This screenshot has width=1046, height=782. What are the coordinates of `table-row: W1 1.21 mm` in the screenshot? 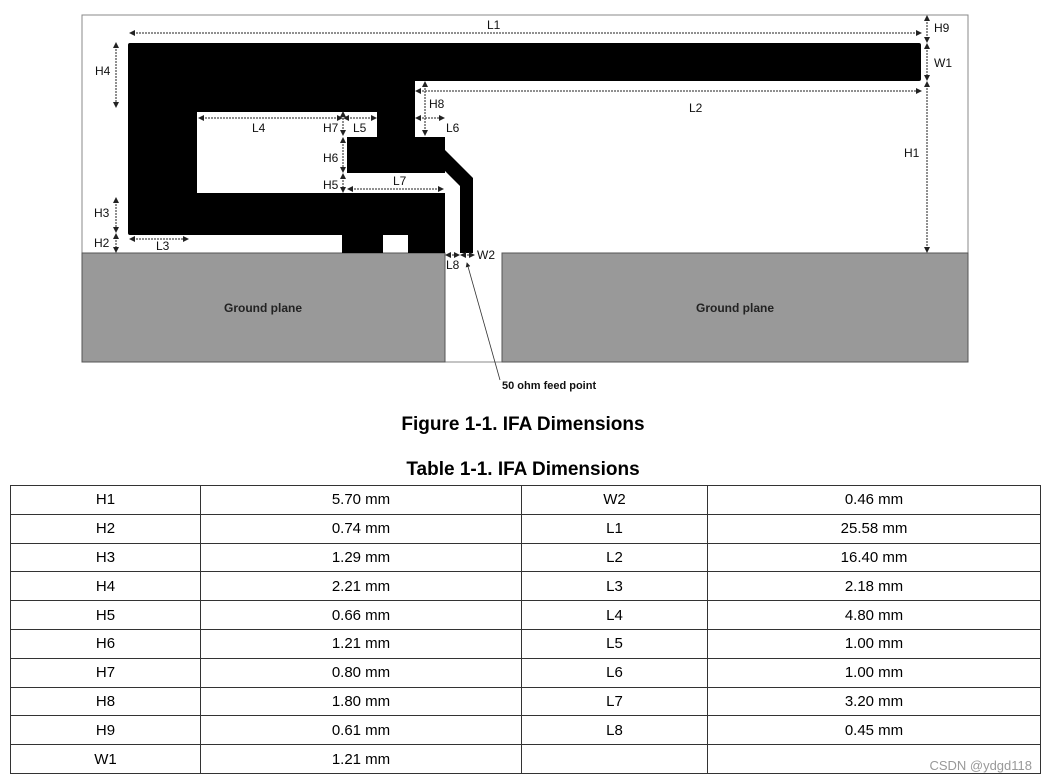 It's located at (525, 759).